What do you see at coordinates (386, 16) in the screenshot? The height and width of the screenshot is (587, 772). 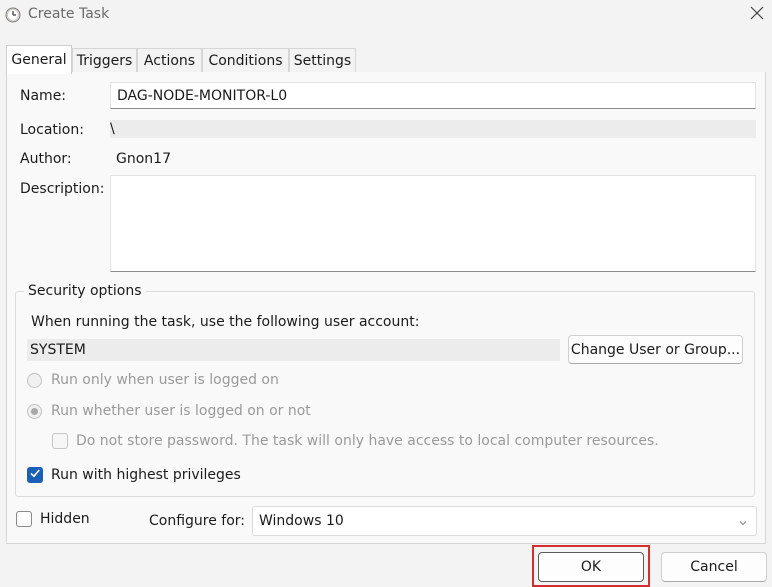 I see `title-bar` at bounding box center [386, 16].